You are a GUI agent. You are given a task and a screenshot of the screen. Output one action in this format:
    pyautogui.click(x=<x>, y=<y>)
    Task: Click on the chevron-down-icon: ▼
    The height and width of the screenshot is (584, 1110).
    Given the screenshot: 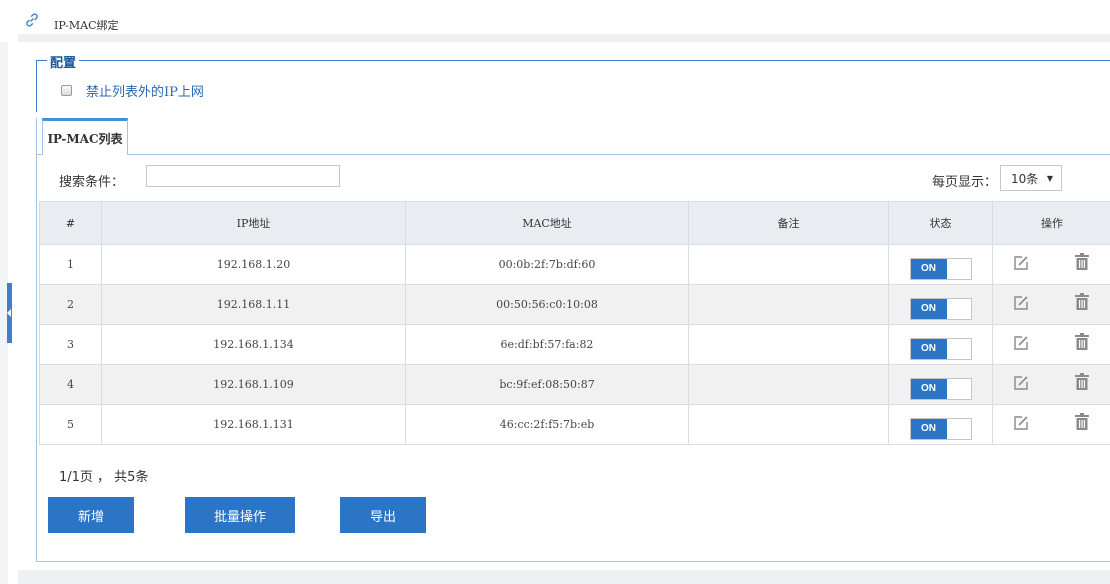 What is the action you would take?
    pyautogui.click(x=1049, y=178)
    